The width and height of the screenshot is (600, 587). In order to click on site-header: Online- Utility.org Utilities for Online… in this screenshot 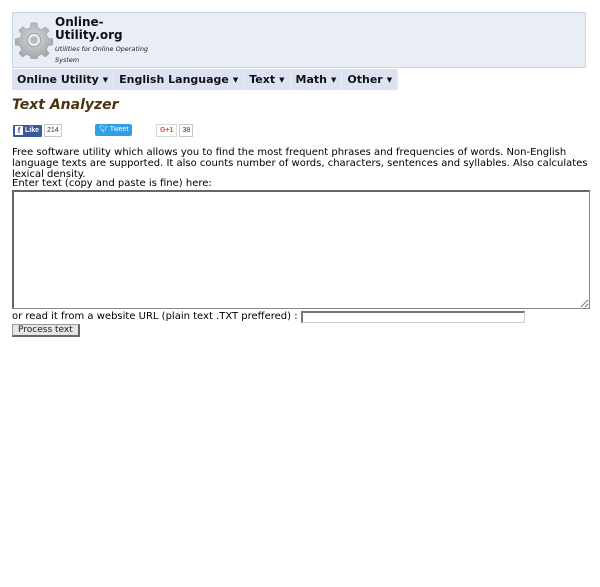, I will do `click(299, 40)`.